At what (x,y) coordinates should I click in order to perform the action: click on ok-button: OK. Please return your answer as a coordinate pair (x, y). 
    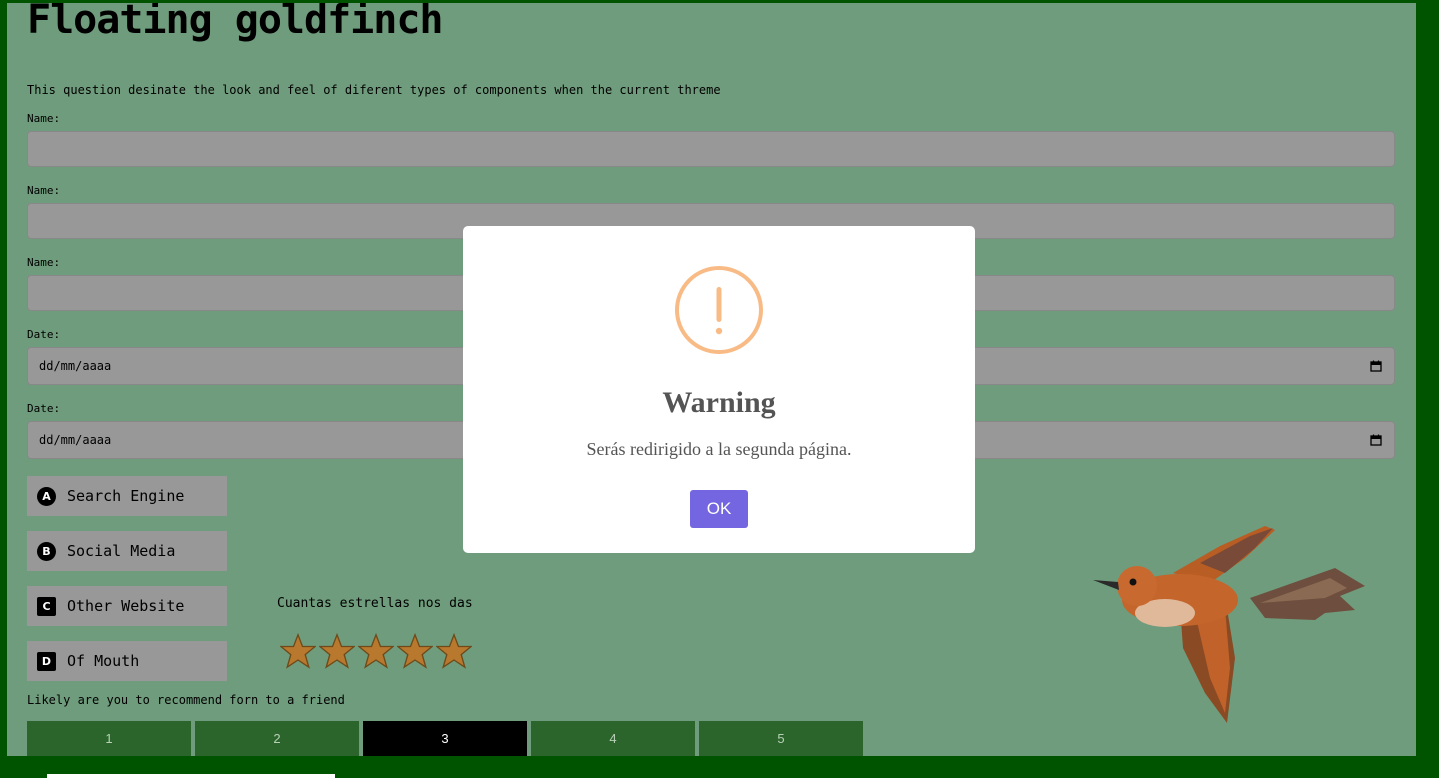
    Looking at the image, I should click on (719, 509).